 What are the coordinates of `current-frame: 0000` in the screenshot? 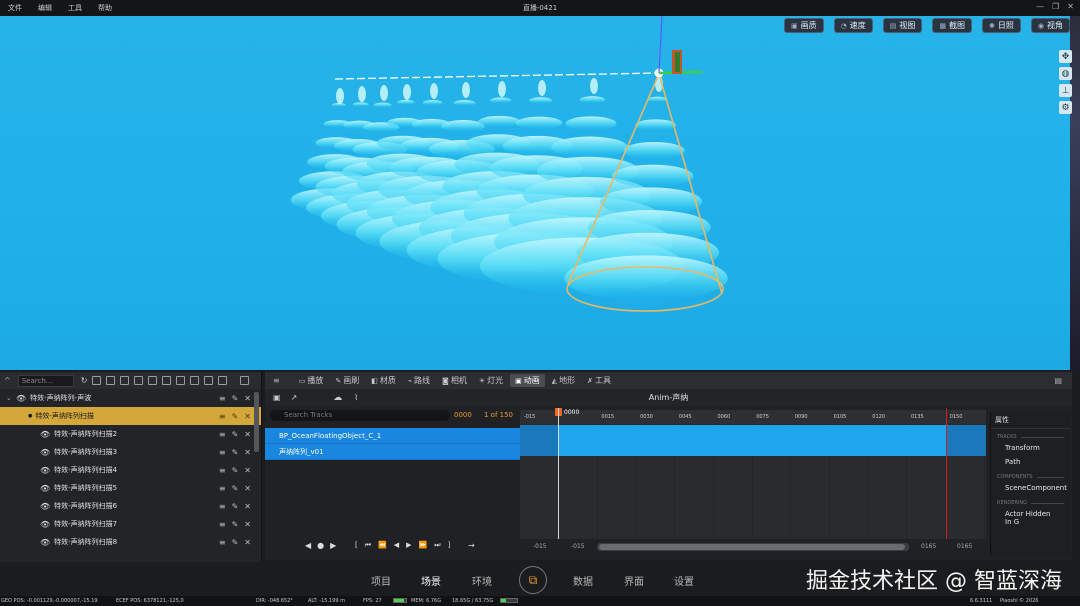 It's located at (467, 415).